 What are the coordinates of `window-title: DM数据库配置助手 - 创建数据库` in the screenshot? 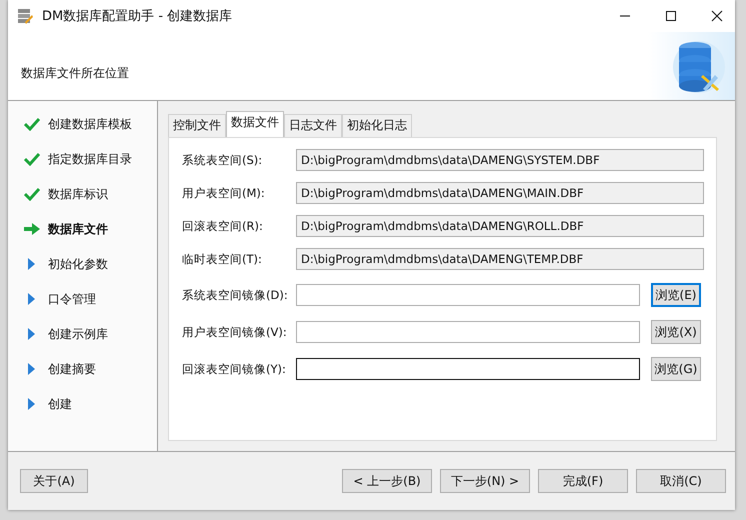 It's located at (137, 16).